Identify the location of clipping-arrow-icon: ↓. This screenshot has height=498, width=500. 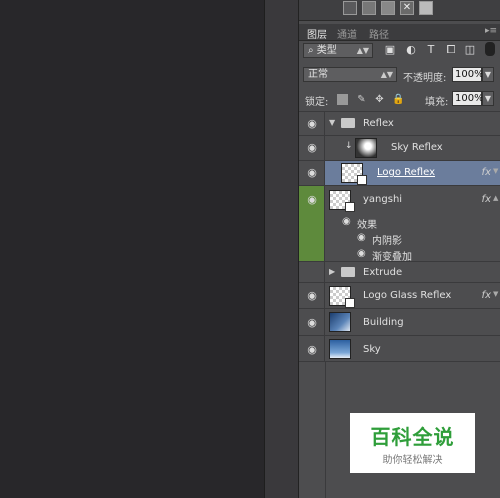
(349, 146).